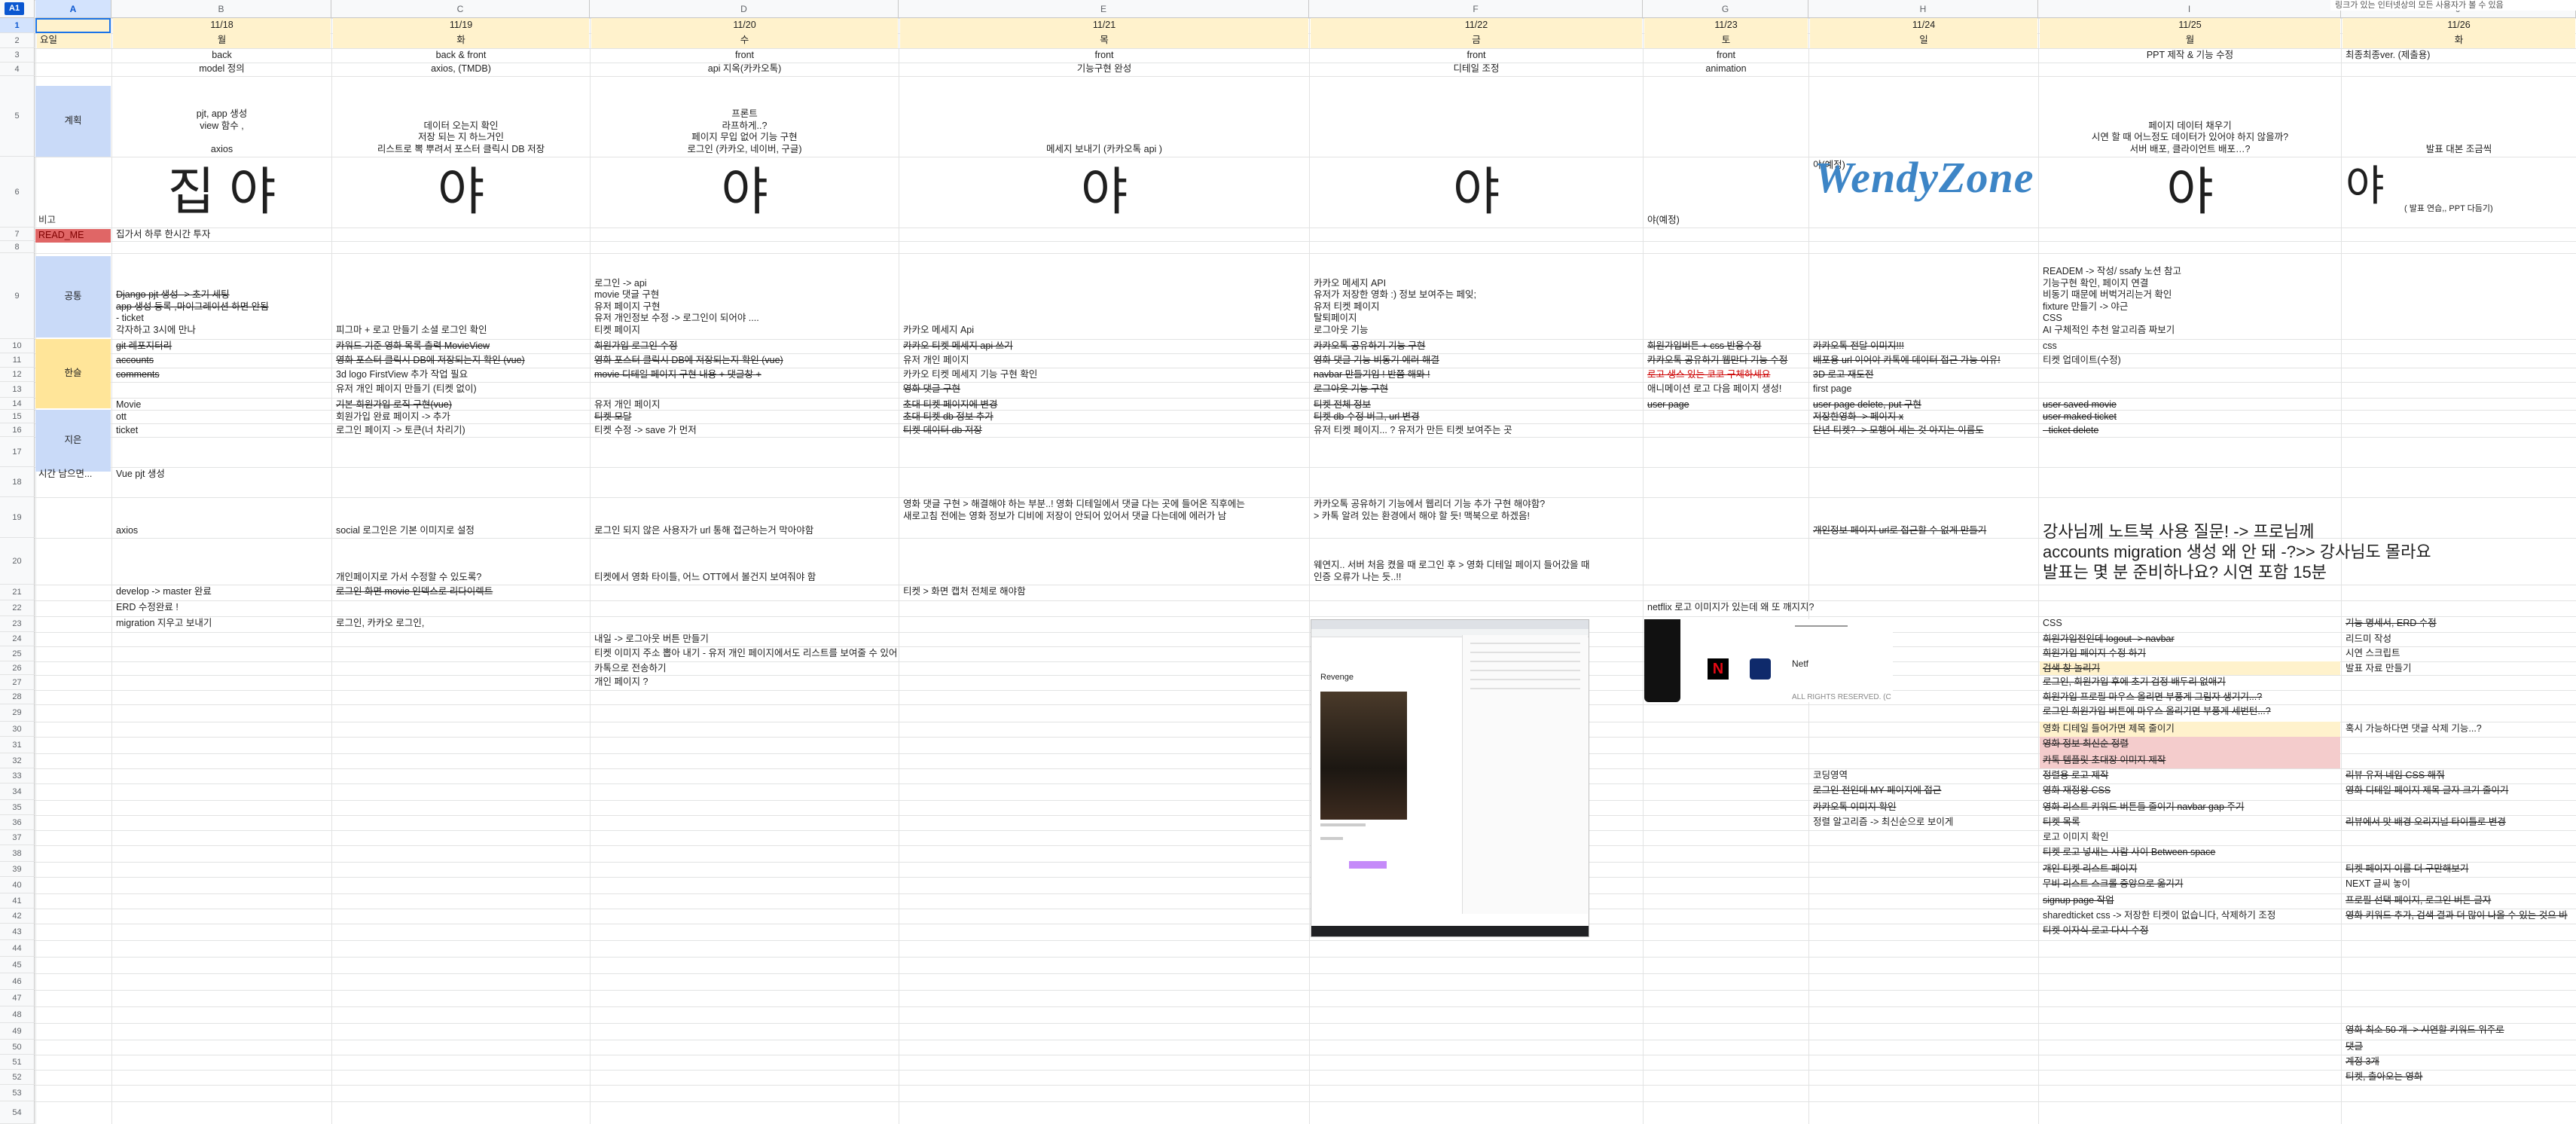 The height and width of the screenshot is (1124, 2576). What do you see at coordinates (678, 374) in the screenshot?
I see `hanseul-cell: movie 디테일 페이지 구현 내용 + 댓글창 +` at bounding box center [678, 374].